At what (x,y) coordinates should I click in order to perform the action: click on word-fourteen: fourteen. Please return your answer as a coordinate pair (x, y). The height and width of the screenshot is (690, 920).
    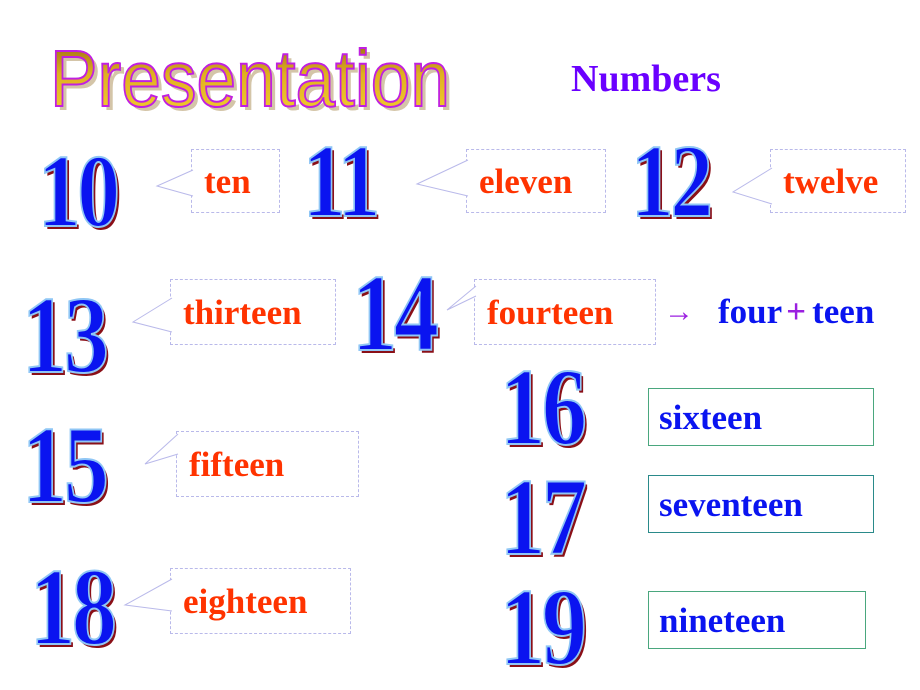
    Looking at the image, I should click on (550, 312).